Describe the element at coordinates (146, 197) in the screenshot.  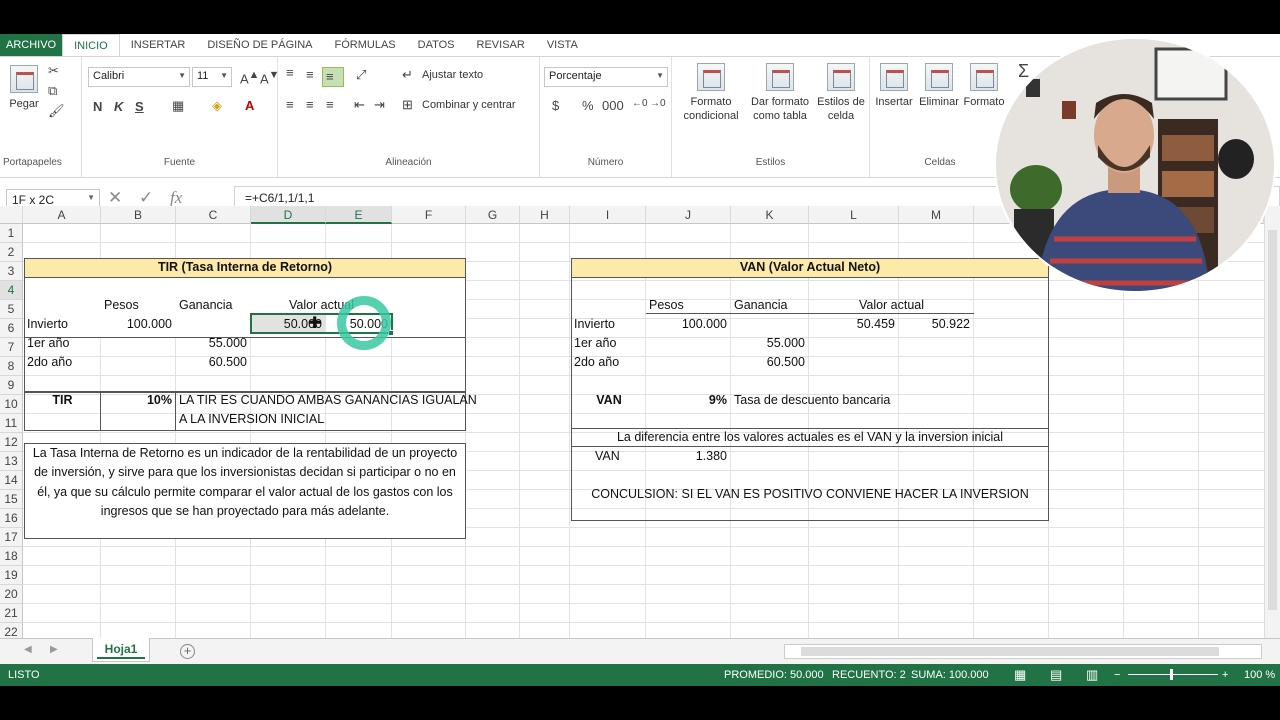
I see `confirm-icon: ✓` at that location.